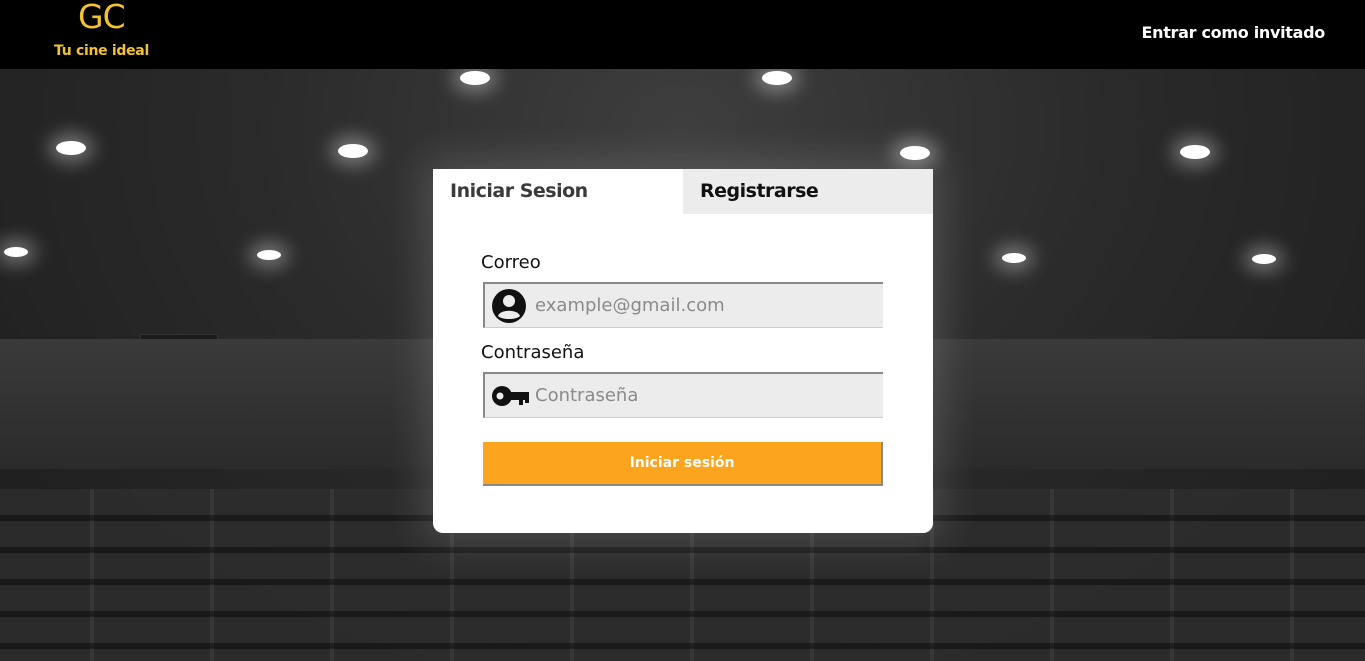 This screenshot has height=661, width=1365. What do you see at coordinates (533, 352) in the screenshot?
I see `password-label: Contraseña` at bounding box center [533, 352].